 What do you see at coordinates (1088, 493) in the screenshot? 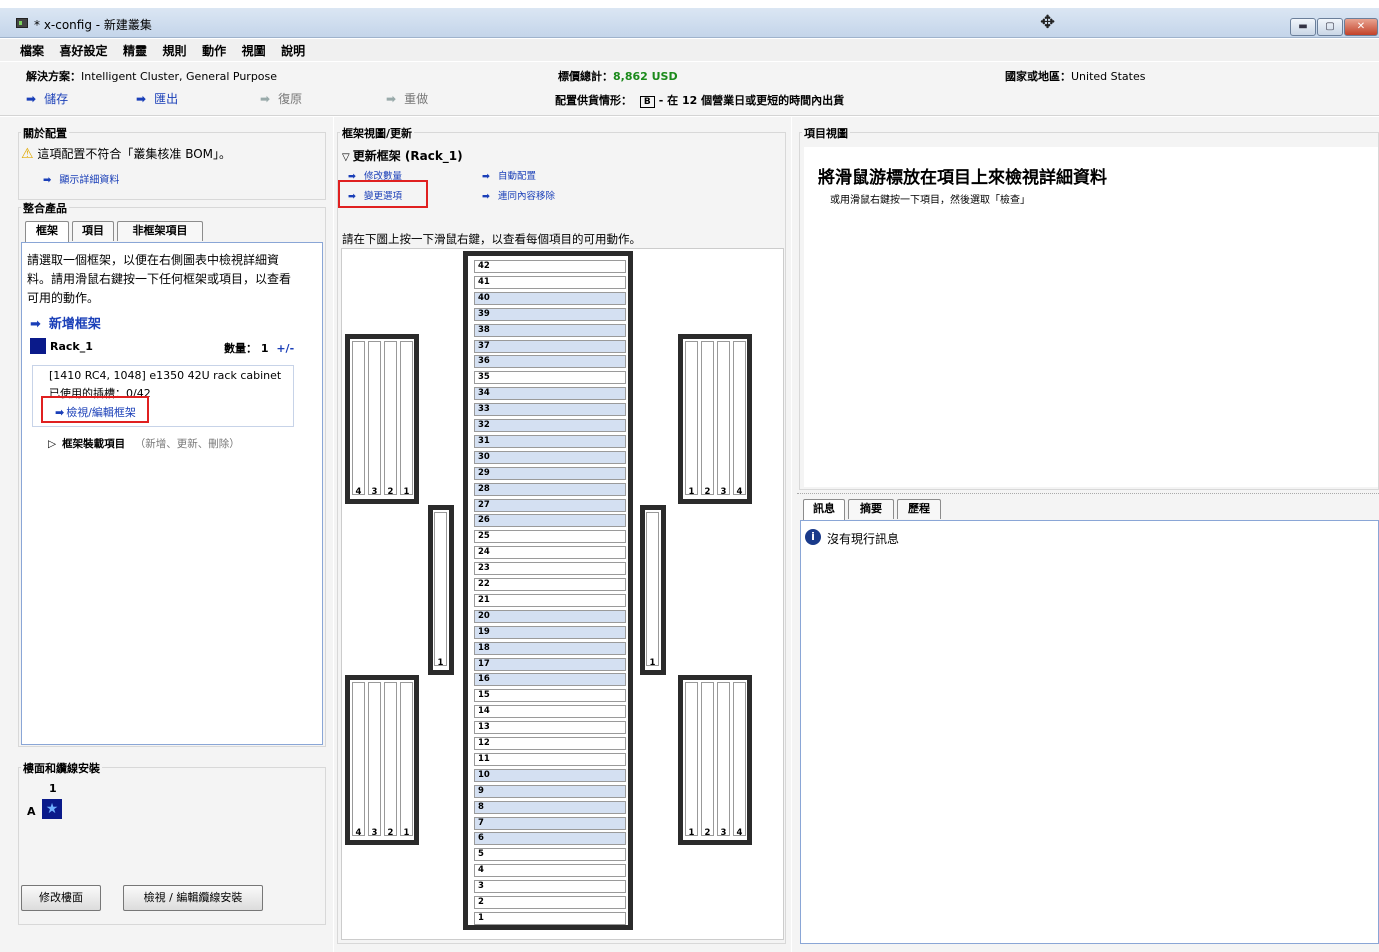
I see `splitter` at bounding box center [1088, 493].